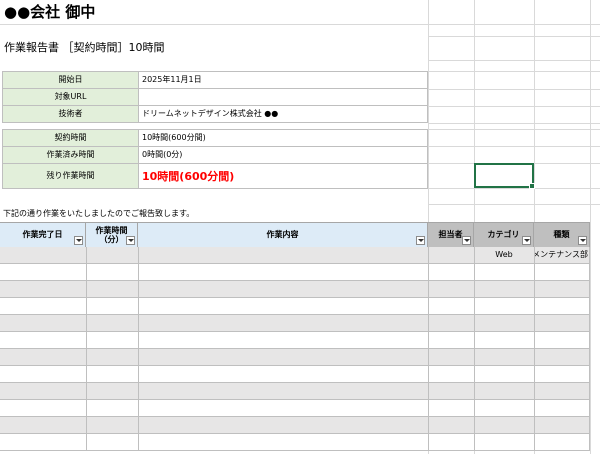  What do you see at coordinates (562, 255) in the screenshot?
I see `table-cell: メンテナンス部` at bounding box center [562, 255].